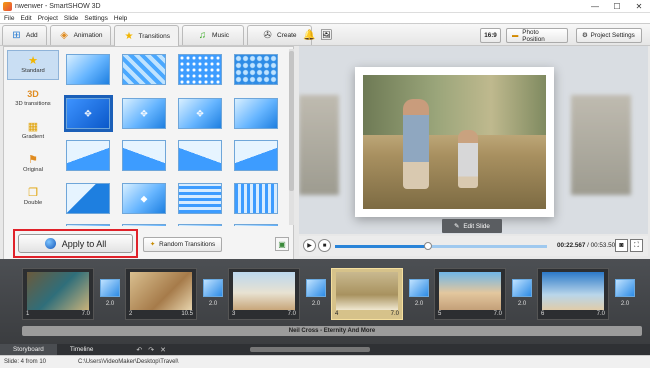 Image resolution: width=650 pixels, height=368 pixels. I want to click on storyboard-slide: 4 7.0, so click(367, 294).